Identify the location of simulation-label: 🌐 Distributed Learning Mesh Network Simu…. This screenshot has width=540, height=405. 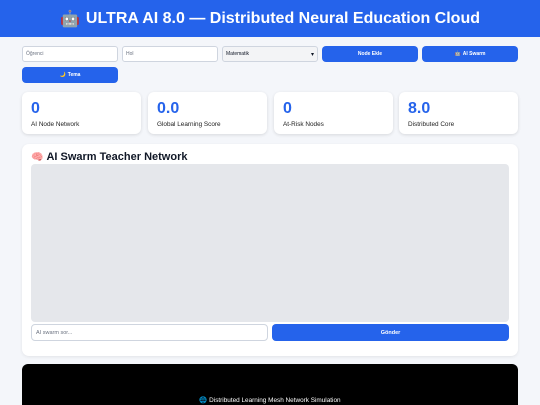
(270, 400).